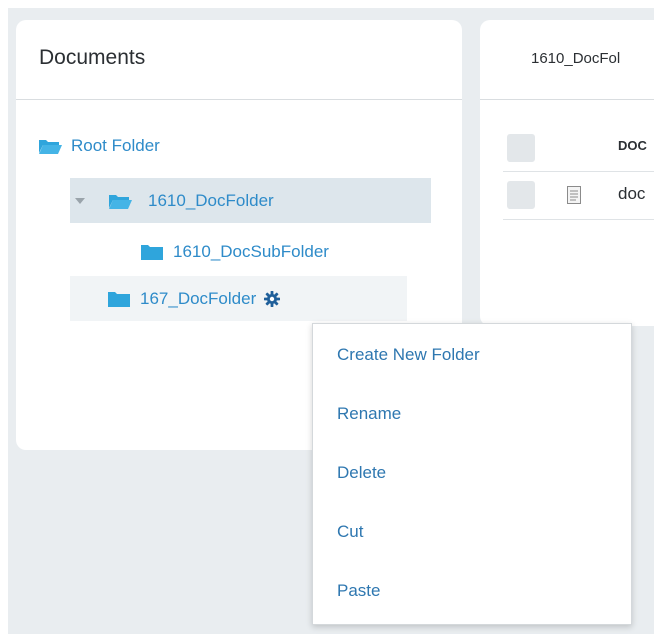 The width and height of the screenshot is (654, 634). What do you see at coordinates (358, 591) in the screenshot?
I see `menu-item-paste: Paste` at bounding box center [358, 591].